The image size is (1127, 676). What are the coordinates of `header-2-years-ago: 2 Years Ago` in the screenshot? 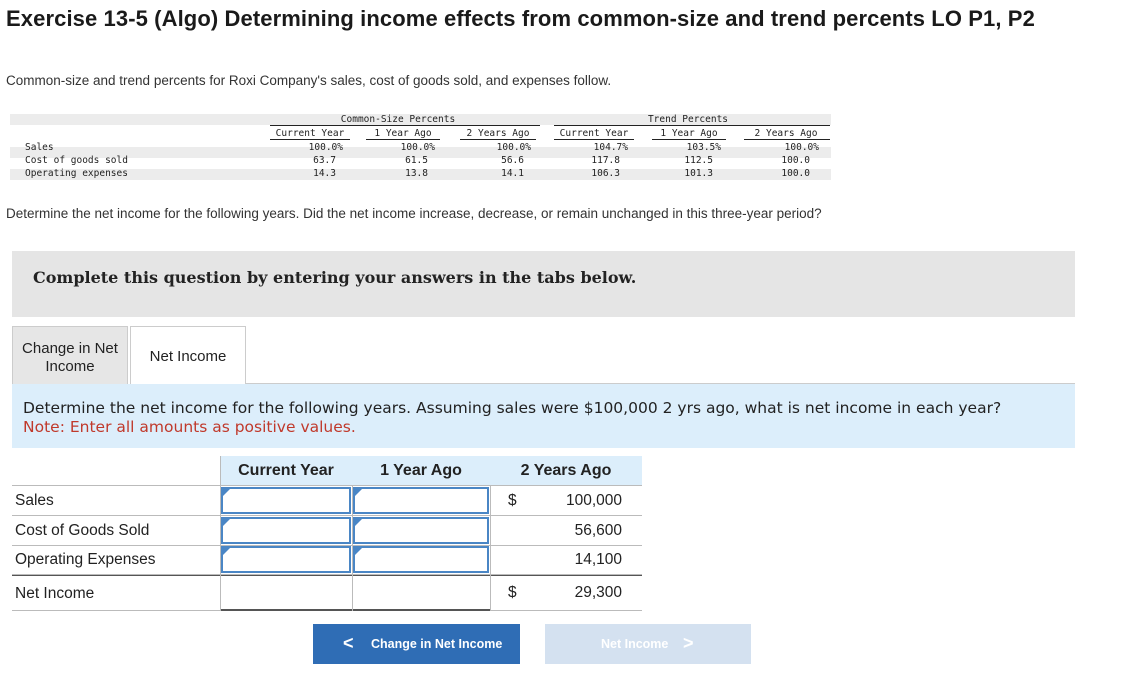 It's located at (566, 470).